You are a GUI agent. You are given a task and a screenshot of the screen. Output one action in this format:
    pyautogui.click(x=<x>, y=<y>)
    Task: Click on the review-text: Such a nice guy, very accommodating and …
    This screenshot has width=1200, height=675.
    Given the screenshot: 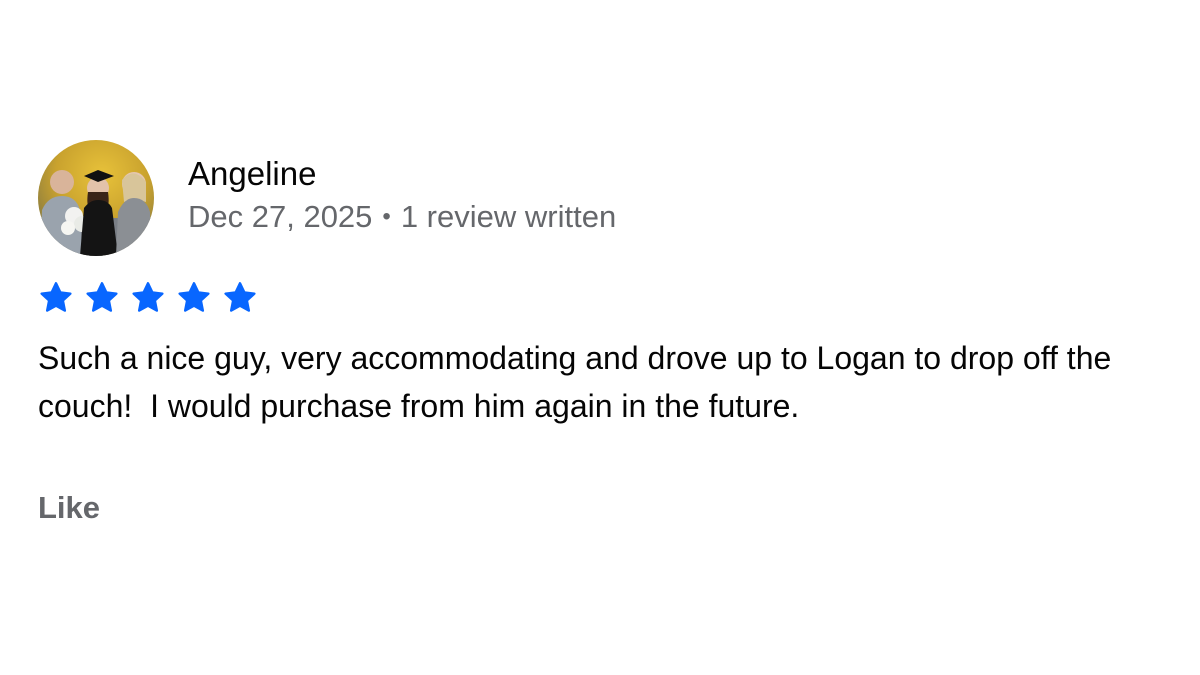 What is the action you would take?
    pyautogui.click(x=579, y=382)
    